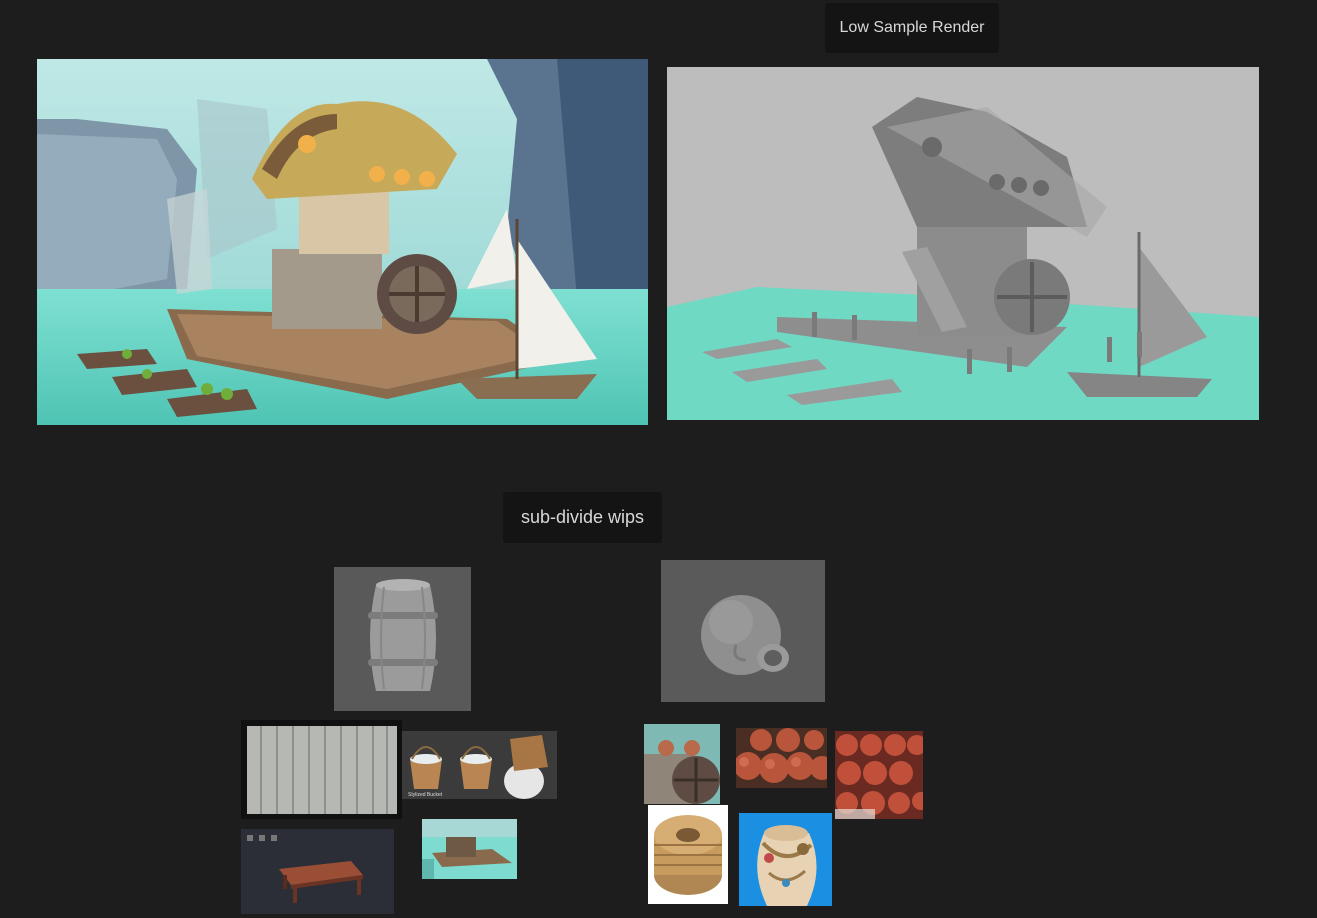 The height and width of the screenshot is (918, 1317). I want to click on render-label: Low Sample Render, so click(912, 28).